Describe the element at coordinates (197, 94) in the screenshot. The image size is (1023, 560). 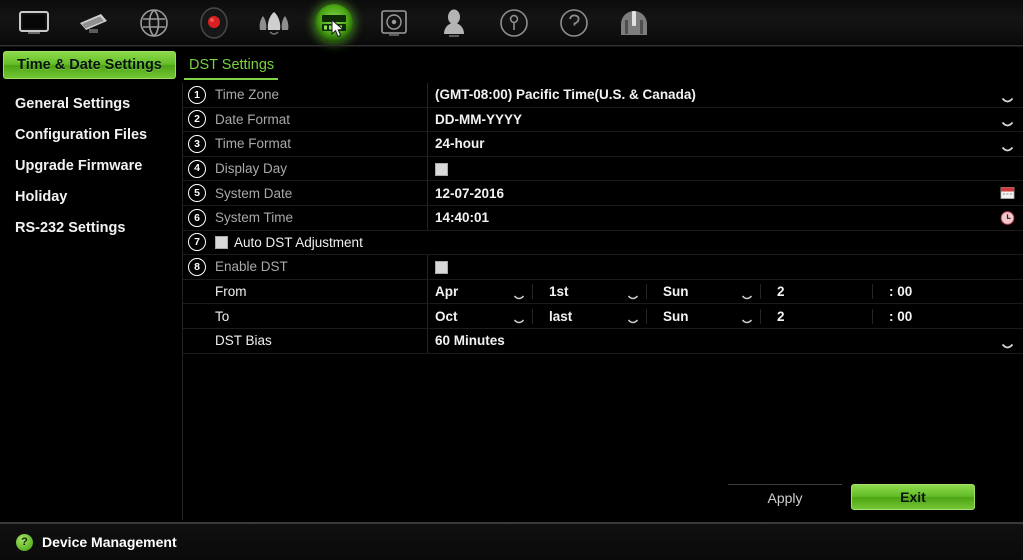
I see `row-number: 1` at that location.